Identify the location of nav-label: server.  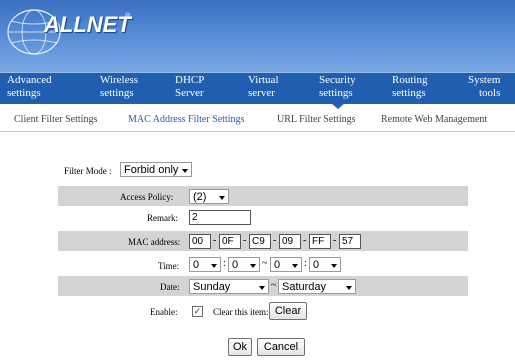
(261, 93).